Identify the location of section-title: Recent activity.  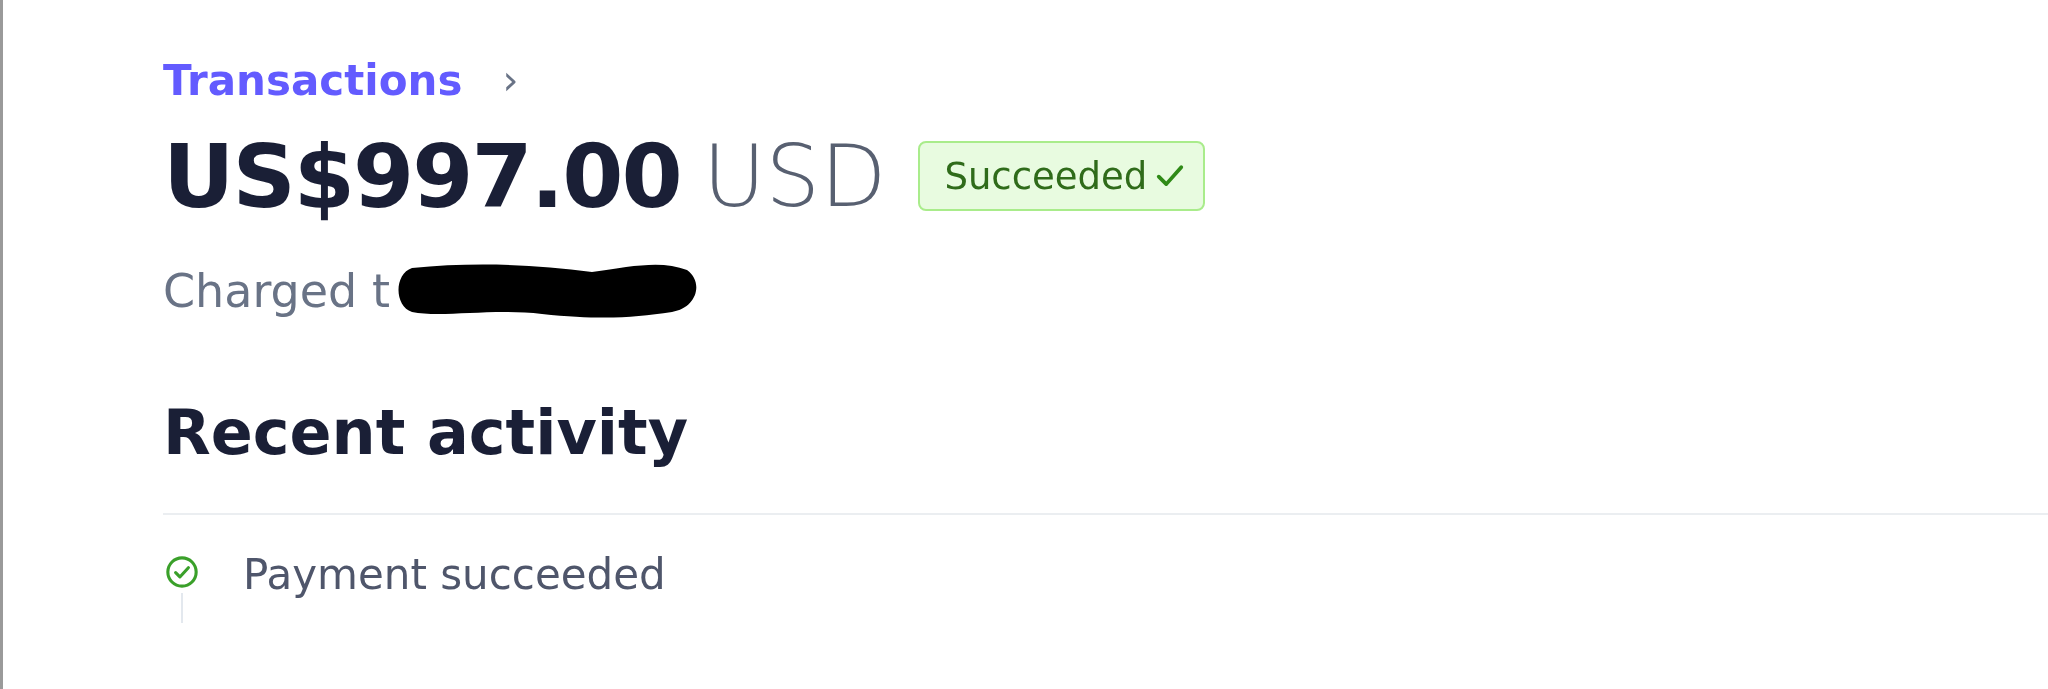
(426, 432).